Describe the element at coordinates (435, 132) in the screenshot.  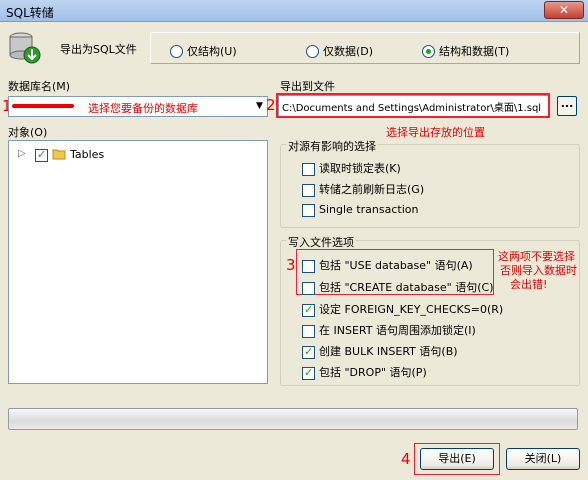
I see `export-file-hint: 选择导出存放的位置` at that location.